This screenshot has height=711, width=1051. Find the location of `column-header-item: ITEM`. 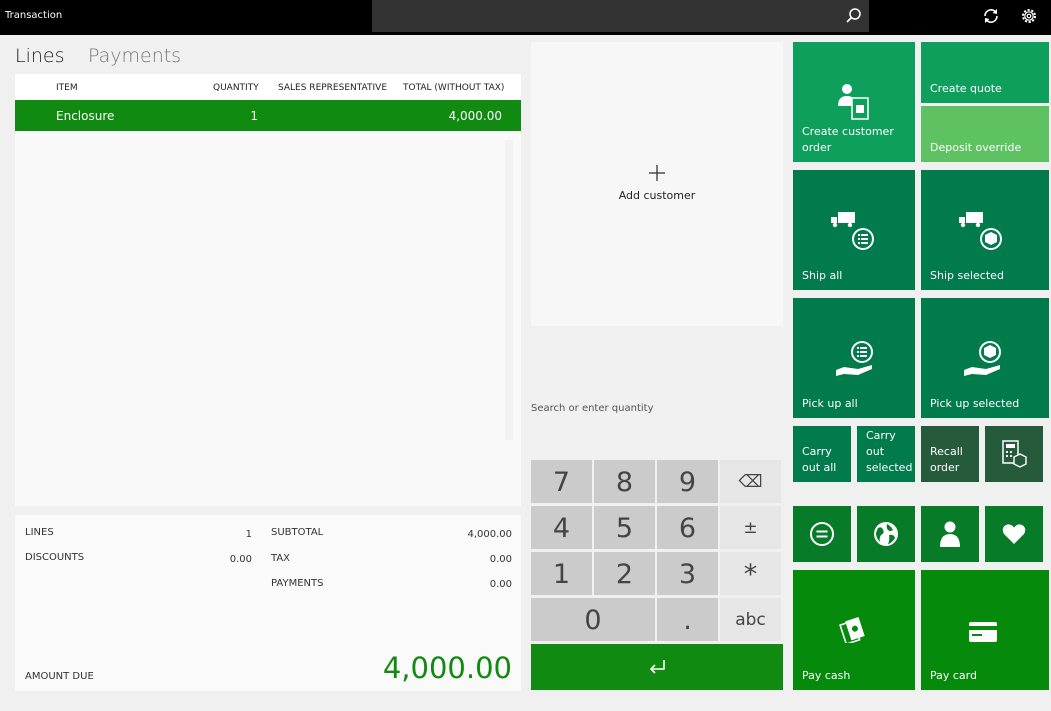

column-header-item: ITEM is located at coordinates (67, 88).